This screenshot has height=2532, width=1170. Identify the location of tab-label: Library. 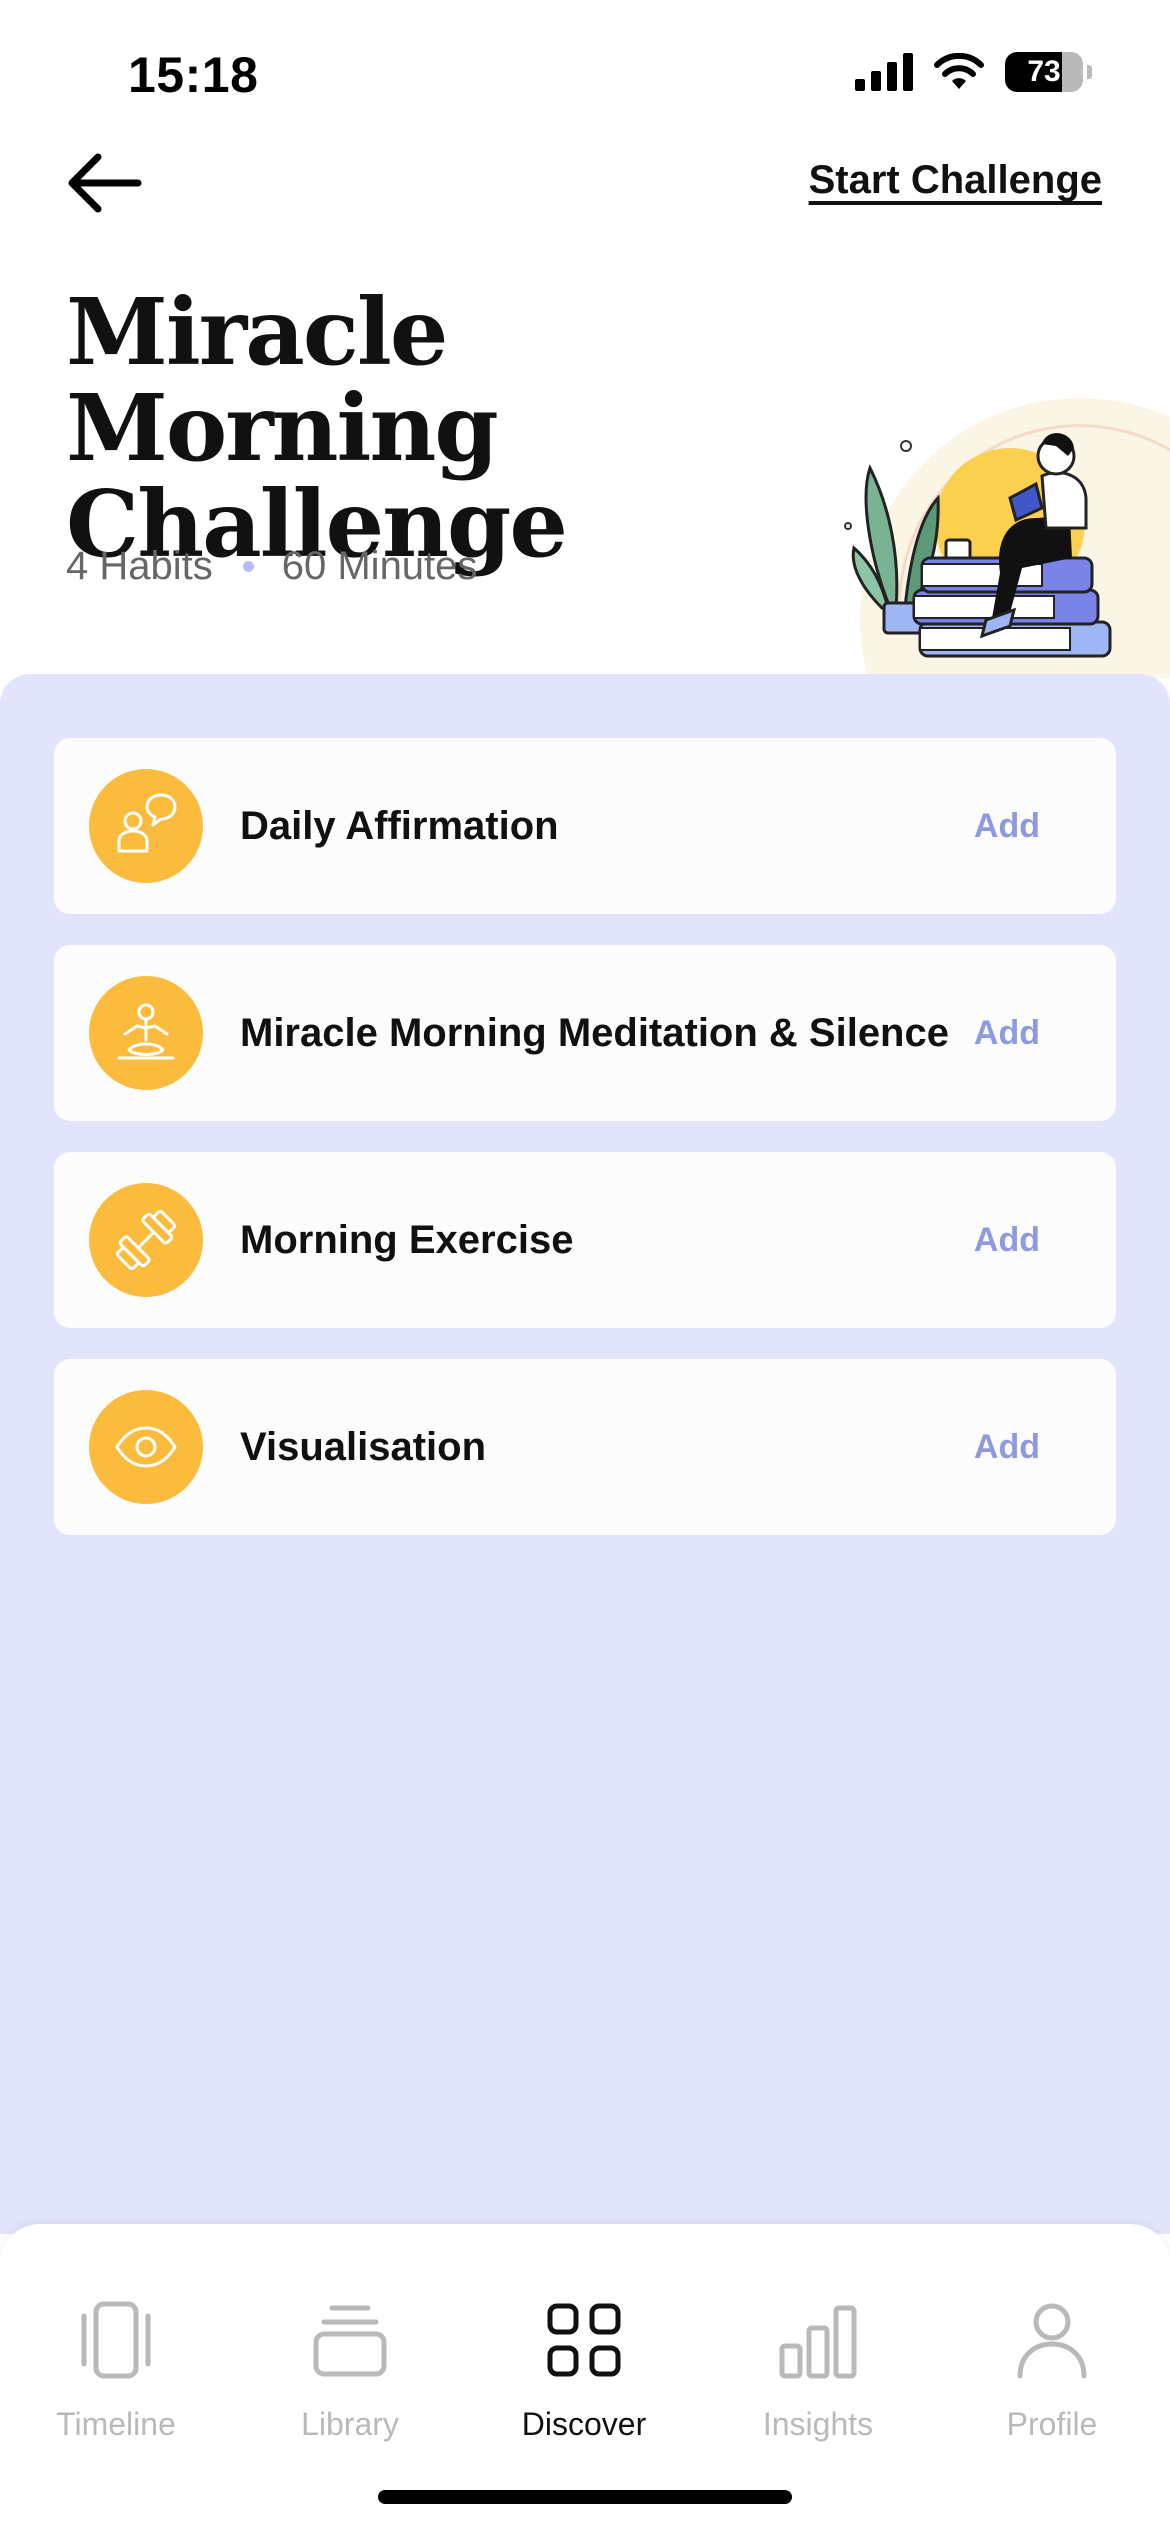
(350, 2424).